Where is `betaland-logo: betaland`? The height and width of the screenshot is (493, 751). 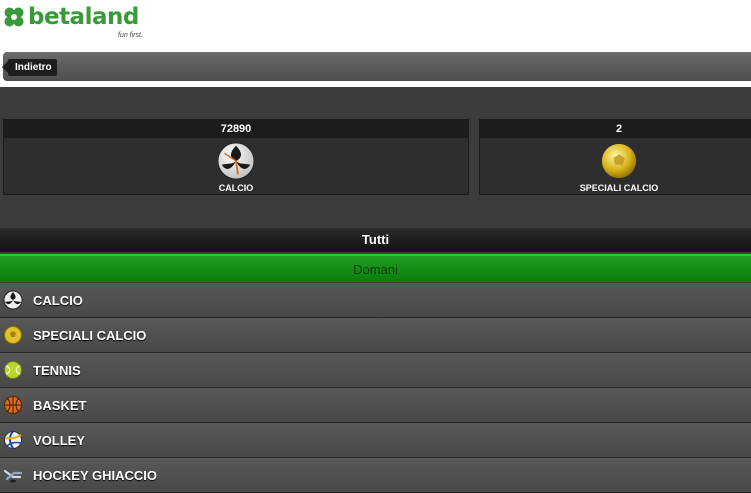 betaland-logo: betaland is located at coordinates (71, 17).